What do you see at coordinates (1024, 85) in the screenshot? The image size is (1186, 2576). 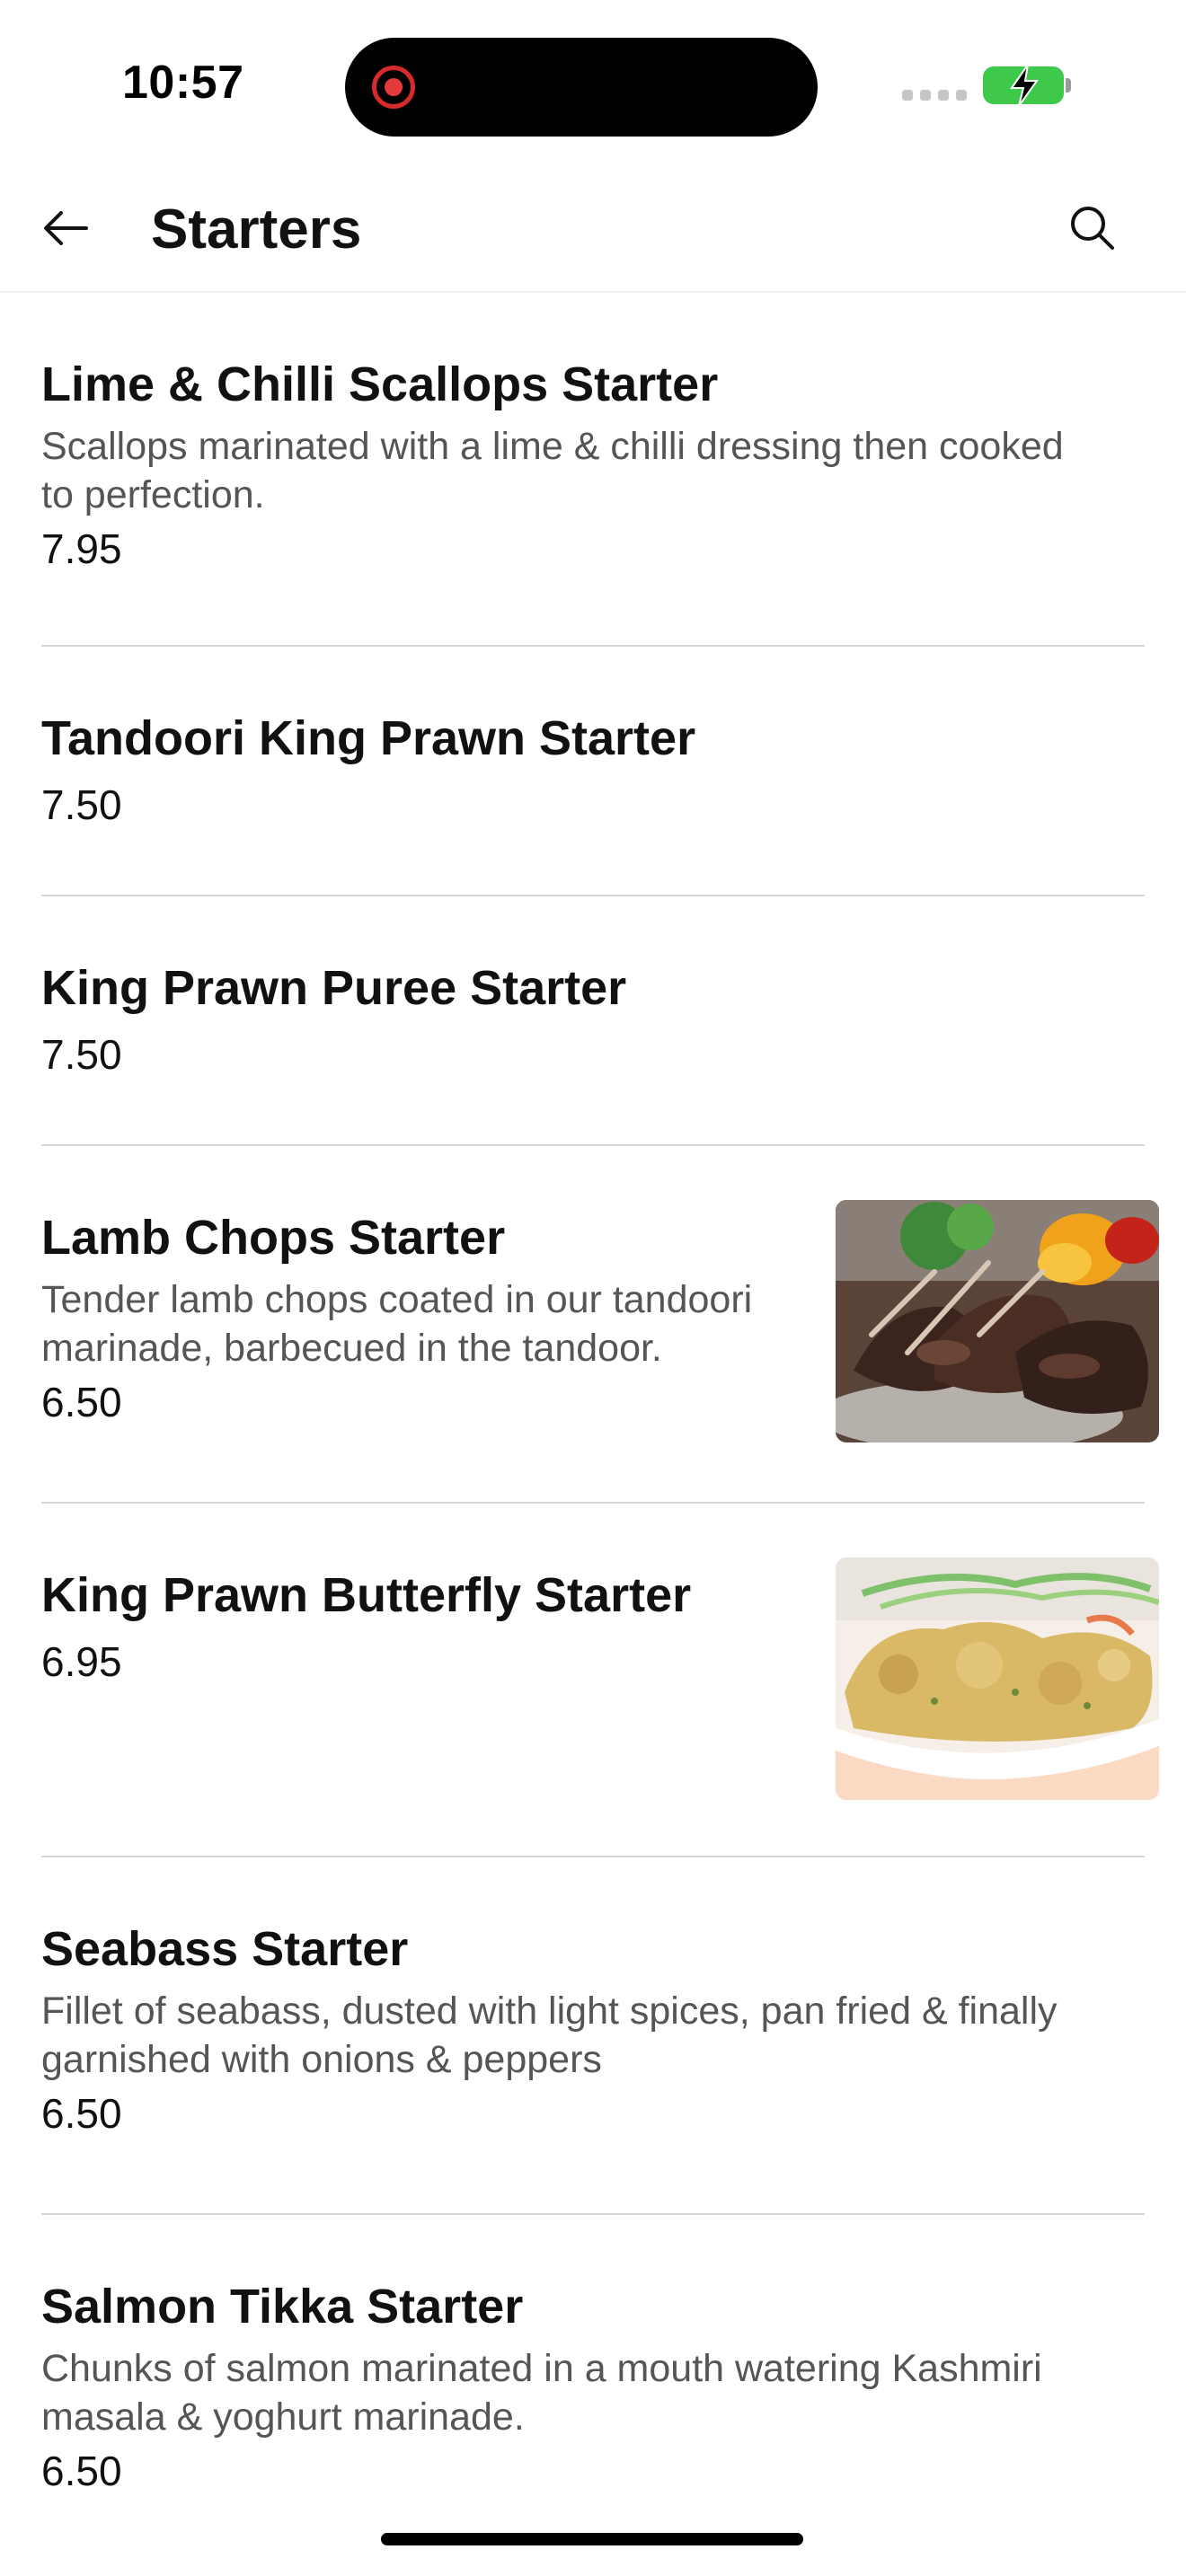 I see `charging-bolt-icon` at bounding box center [1024, 85].